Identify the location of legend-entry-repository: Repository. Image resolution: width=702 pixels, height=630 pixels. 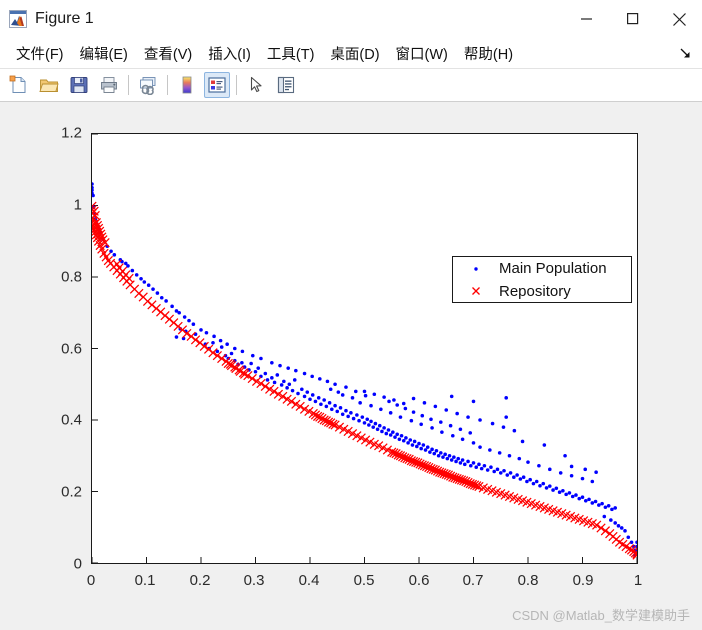
(542, 291).